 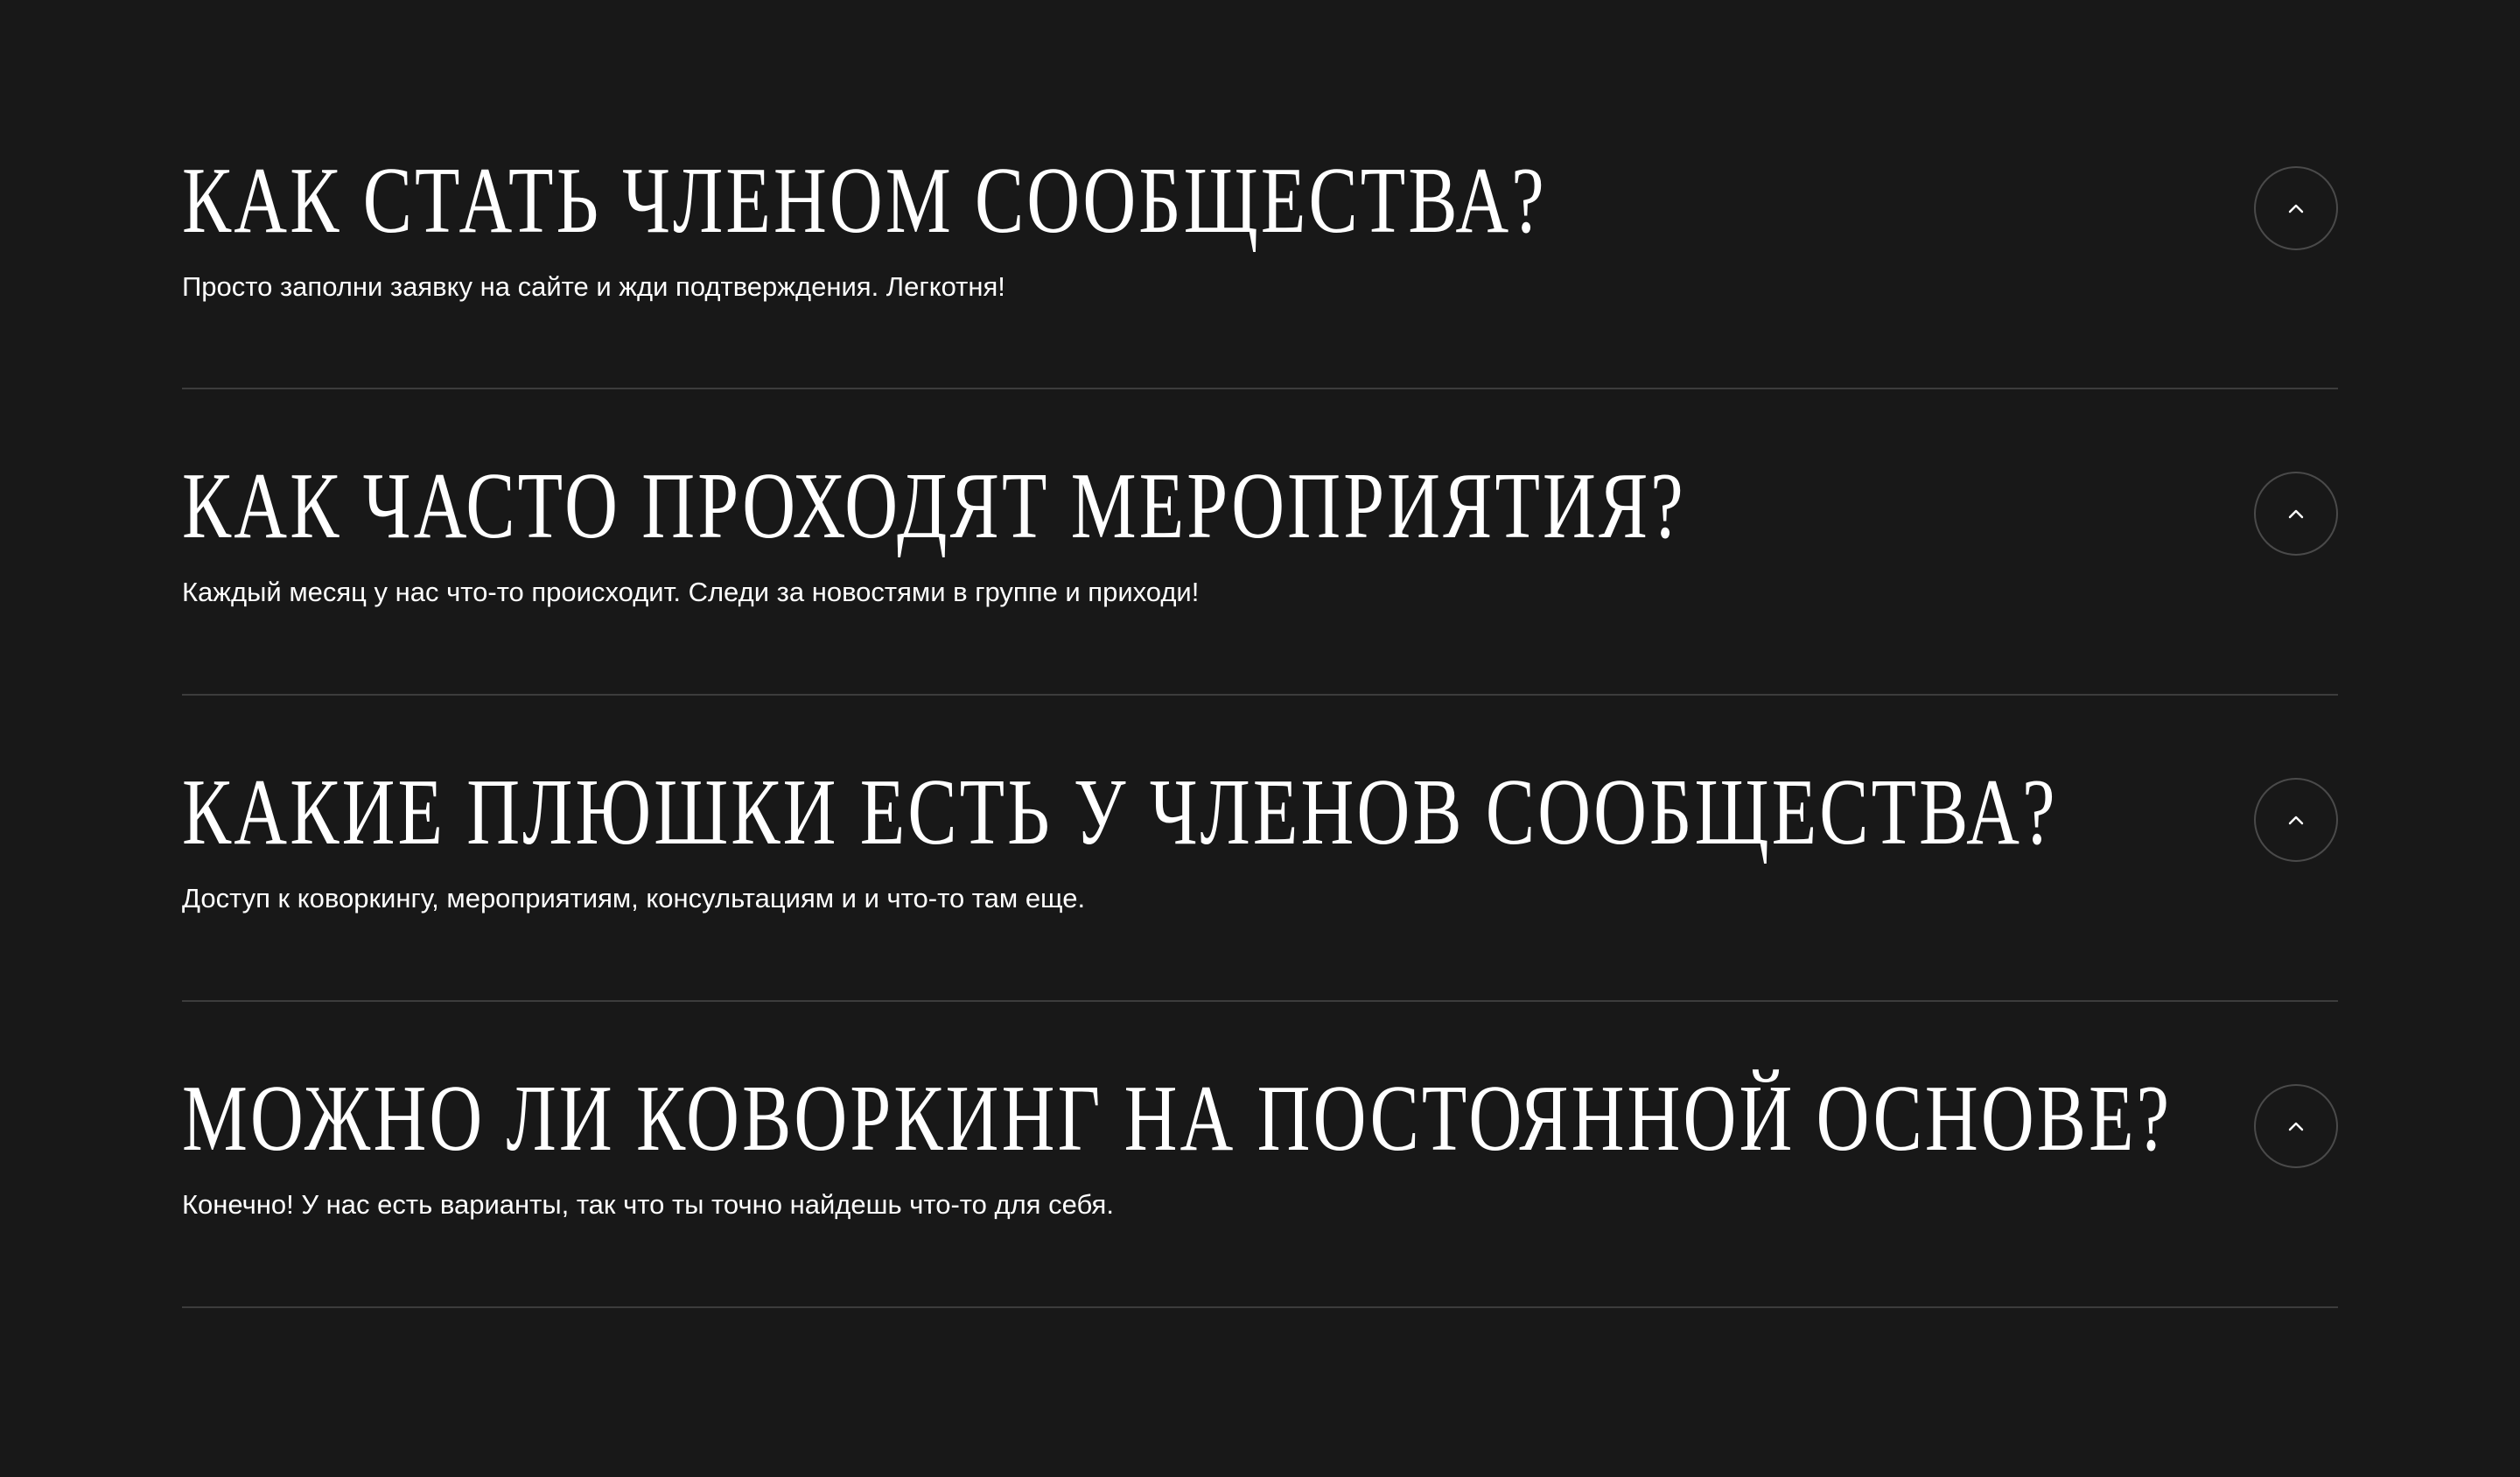 I want to click on faq-question: КАКИЕ ПЛЮШКИ ЕСТЬ У ЧЛЕНОВ СООБЩЕСТВА?, so click(x=1120, y=813).